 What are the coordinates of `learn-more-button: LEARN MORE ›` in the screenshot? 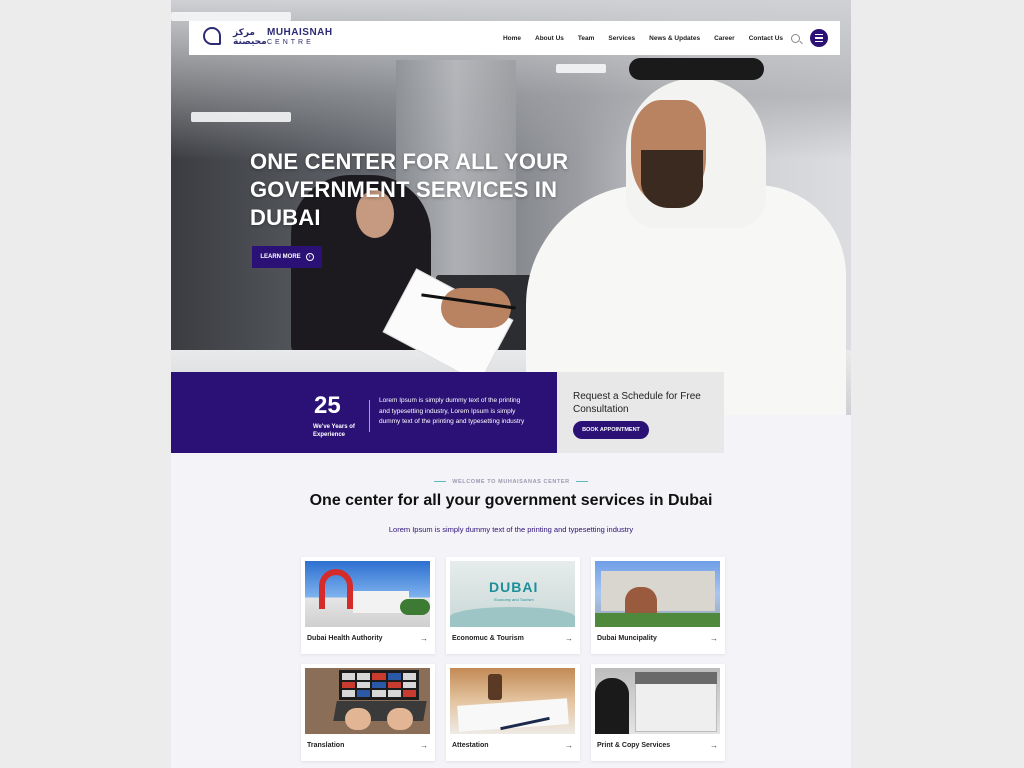 It's located at (287, 257).